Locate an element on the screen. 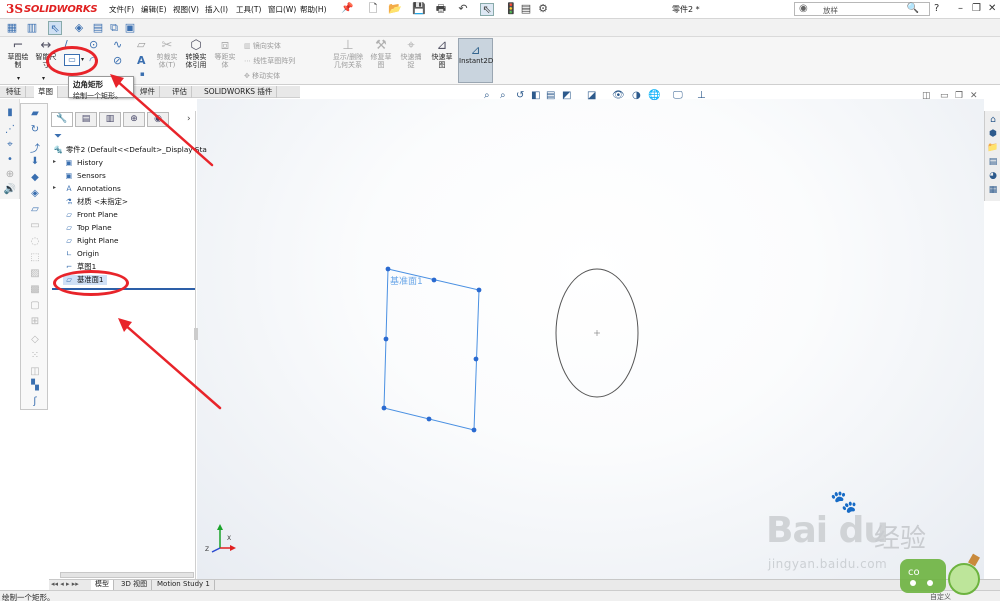 This screenshot has height=601, width=1000. instant2d-button: ⊿ Instant2D is located at coordinates (475, 60).